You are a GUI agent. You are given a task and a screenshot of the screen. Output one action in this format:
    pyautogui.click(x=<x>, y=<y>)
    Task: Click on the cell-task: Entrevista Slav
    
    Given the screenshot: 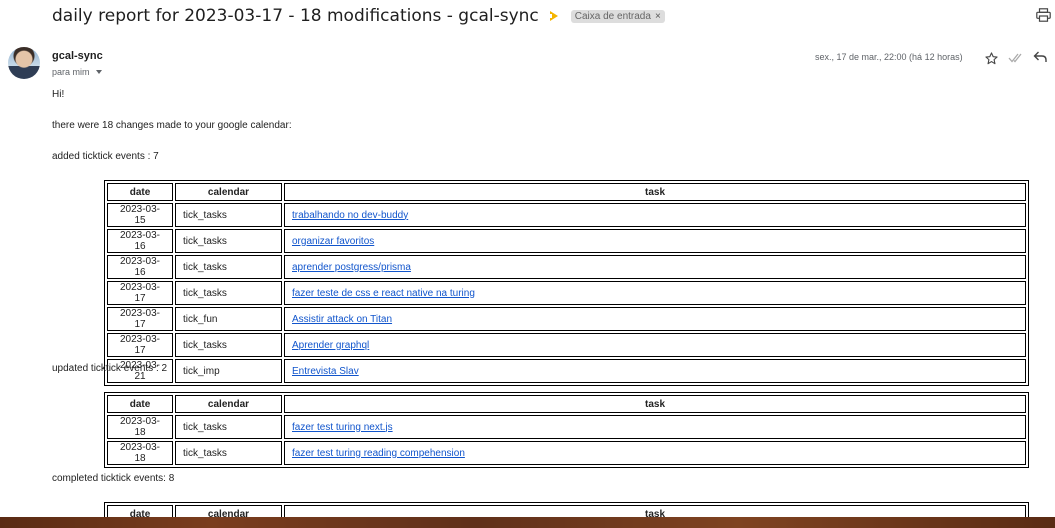 What is the action you would take?
    pyautogui.click(x=655, y=371)
    